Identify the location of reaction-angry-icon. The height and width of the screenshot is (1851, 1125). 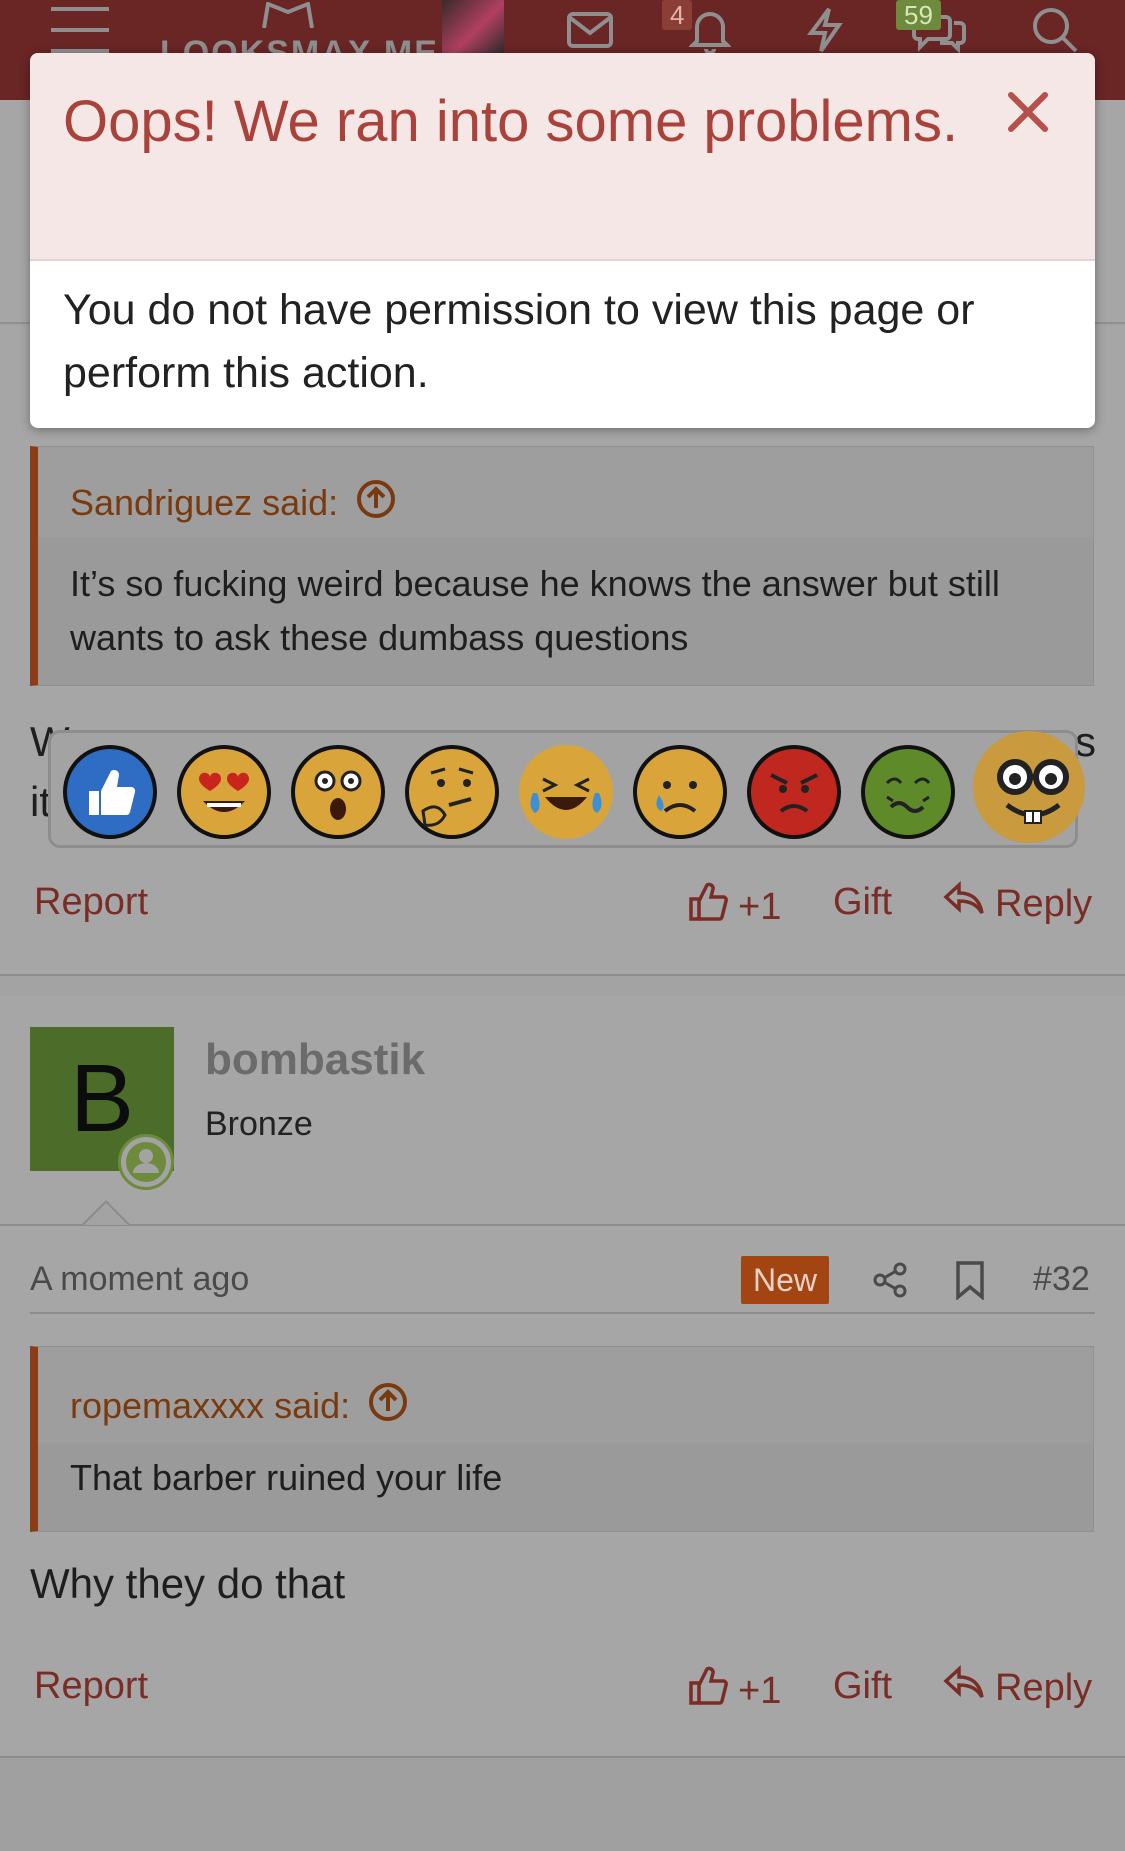
(794, 792).